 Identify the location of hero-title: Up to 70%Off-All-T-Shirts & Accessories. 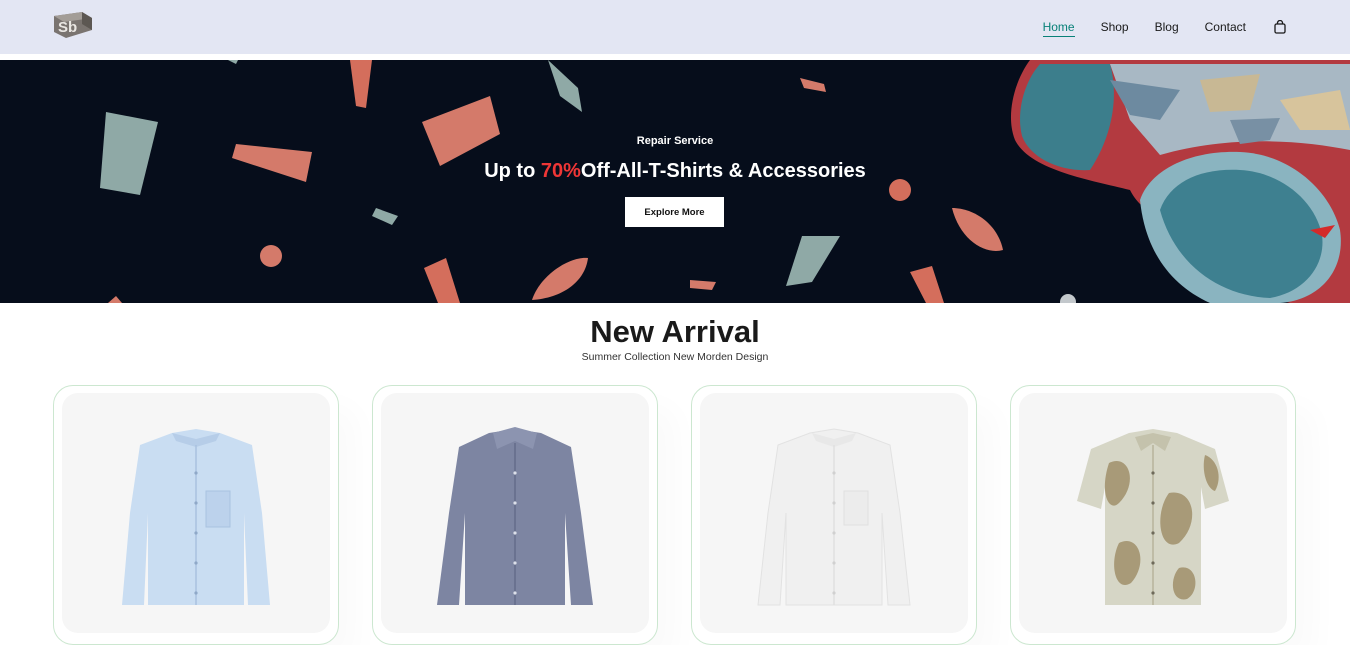
(675, 171).